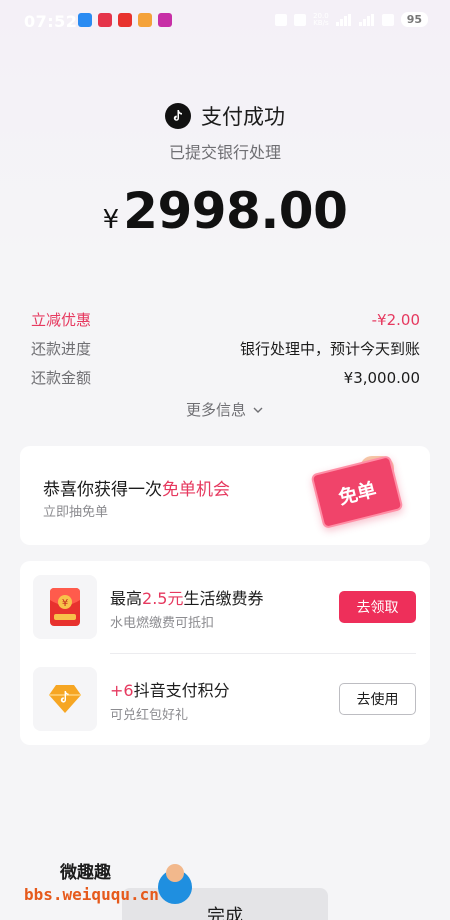 Image resolution: width=450 pixels, height=920 pixels. Describe the element at coordinates (61, 349) in the screenshot. I see `detail-label: 还款进度` at that location.